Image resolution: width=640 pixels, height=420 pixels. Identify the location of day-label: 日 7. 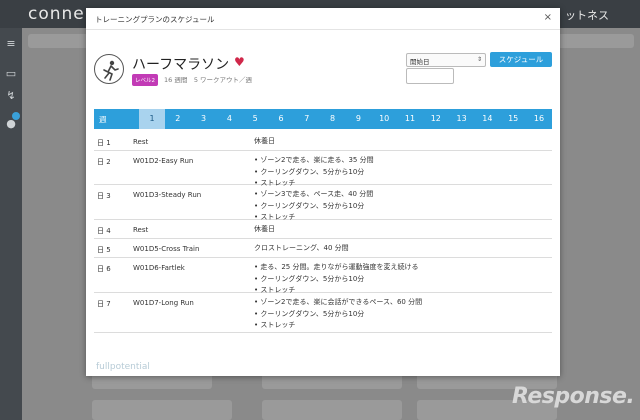
(104, 304).